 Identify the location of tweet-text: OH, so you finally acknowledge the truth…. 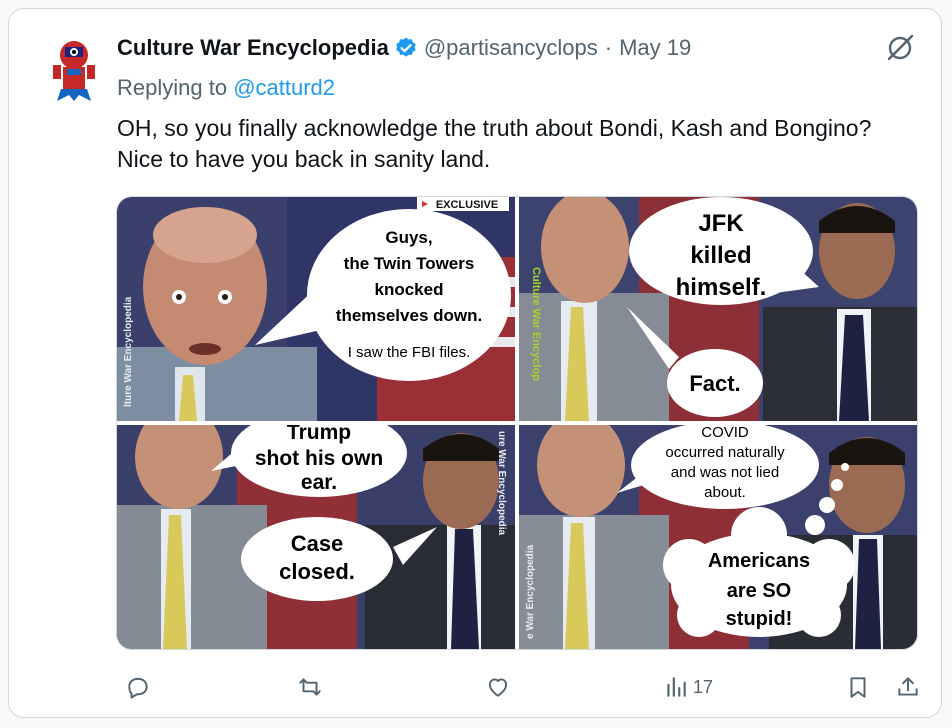
(494, 143).